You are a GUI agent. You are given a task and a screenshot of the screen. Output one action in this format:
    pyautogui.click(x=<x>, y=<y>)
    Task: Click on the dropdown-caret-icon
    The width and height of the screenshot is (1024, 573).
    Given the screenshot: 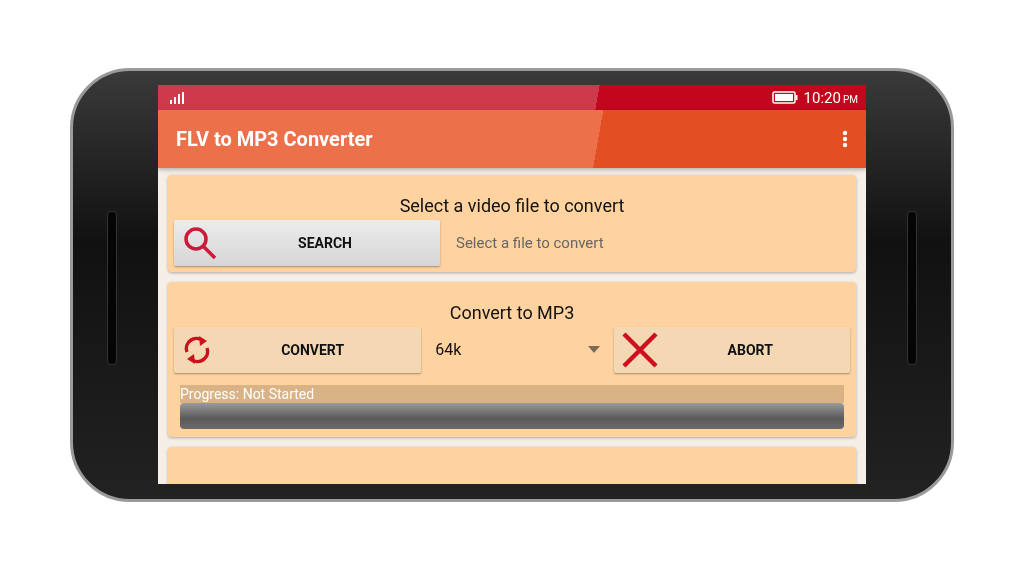 What is the action you would take?
    pyautogui.click(x=594, y=350)
    